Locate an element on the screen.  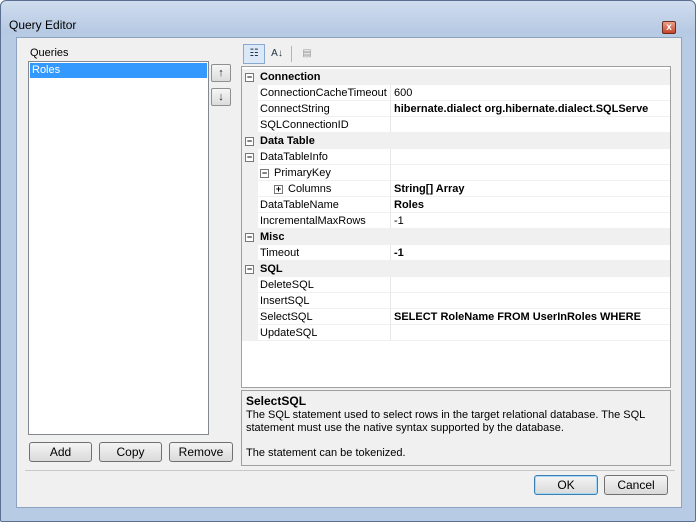
property-name: Timeout is located at coordinates (280, 253).